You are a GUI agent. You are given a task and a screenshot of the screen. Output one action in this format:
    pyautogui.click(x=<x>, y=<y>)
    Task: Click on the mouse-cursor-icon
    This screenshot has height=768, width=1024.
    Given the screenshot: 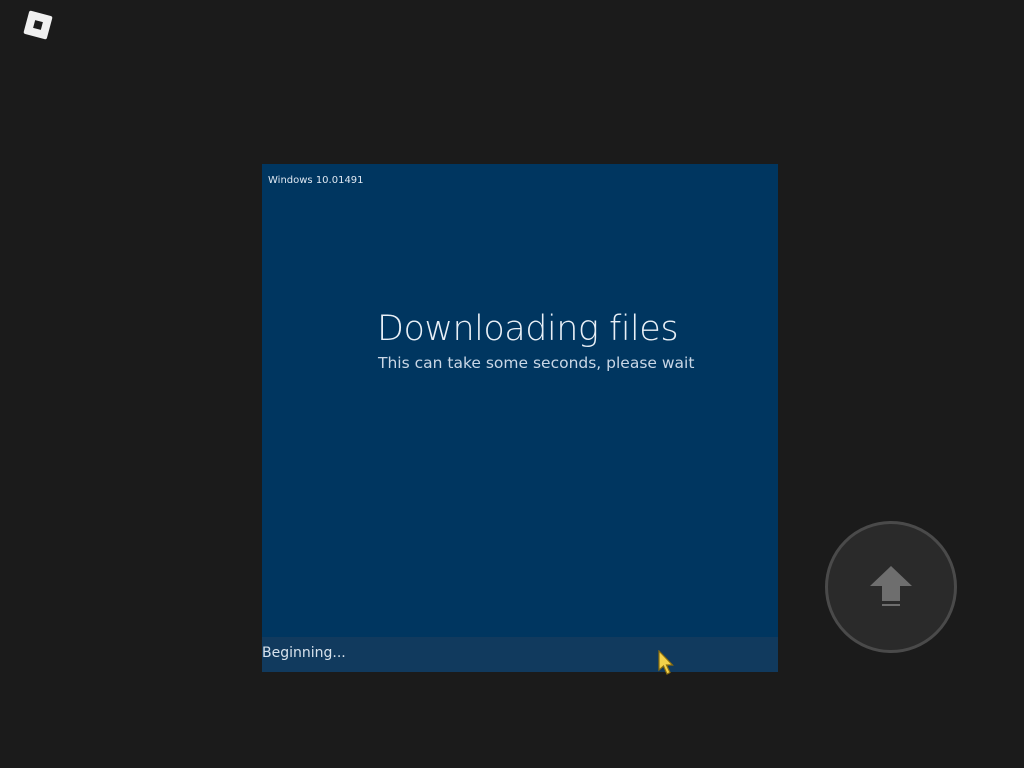 What is the action you would take?
    pyautogui.click(x=666, y=662)
    